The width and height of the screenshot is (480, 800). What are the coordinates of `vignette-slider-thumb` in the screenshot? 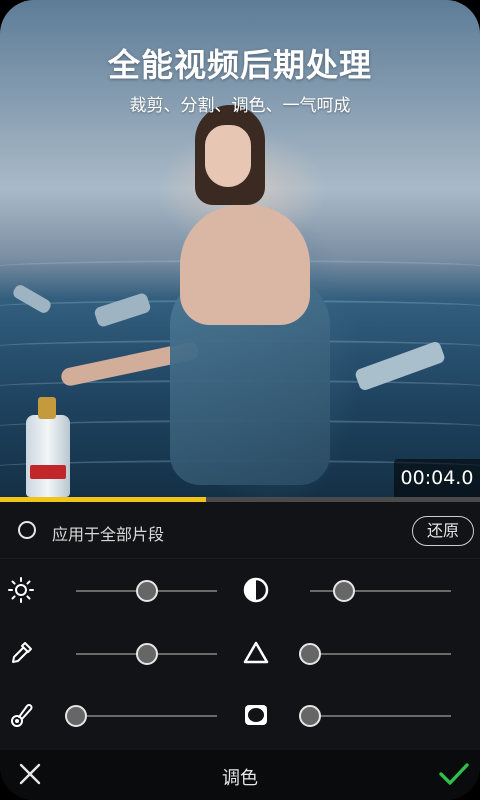 It's located at (310, 716).